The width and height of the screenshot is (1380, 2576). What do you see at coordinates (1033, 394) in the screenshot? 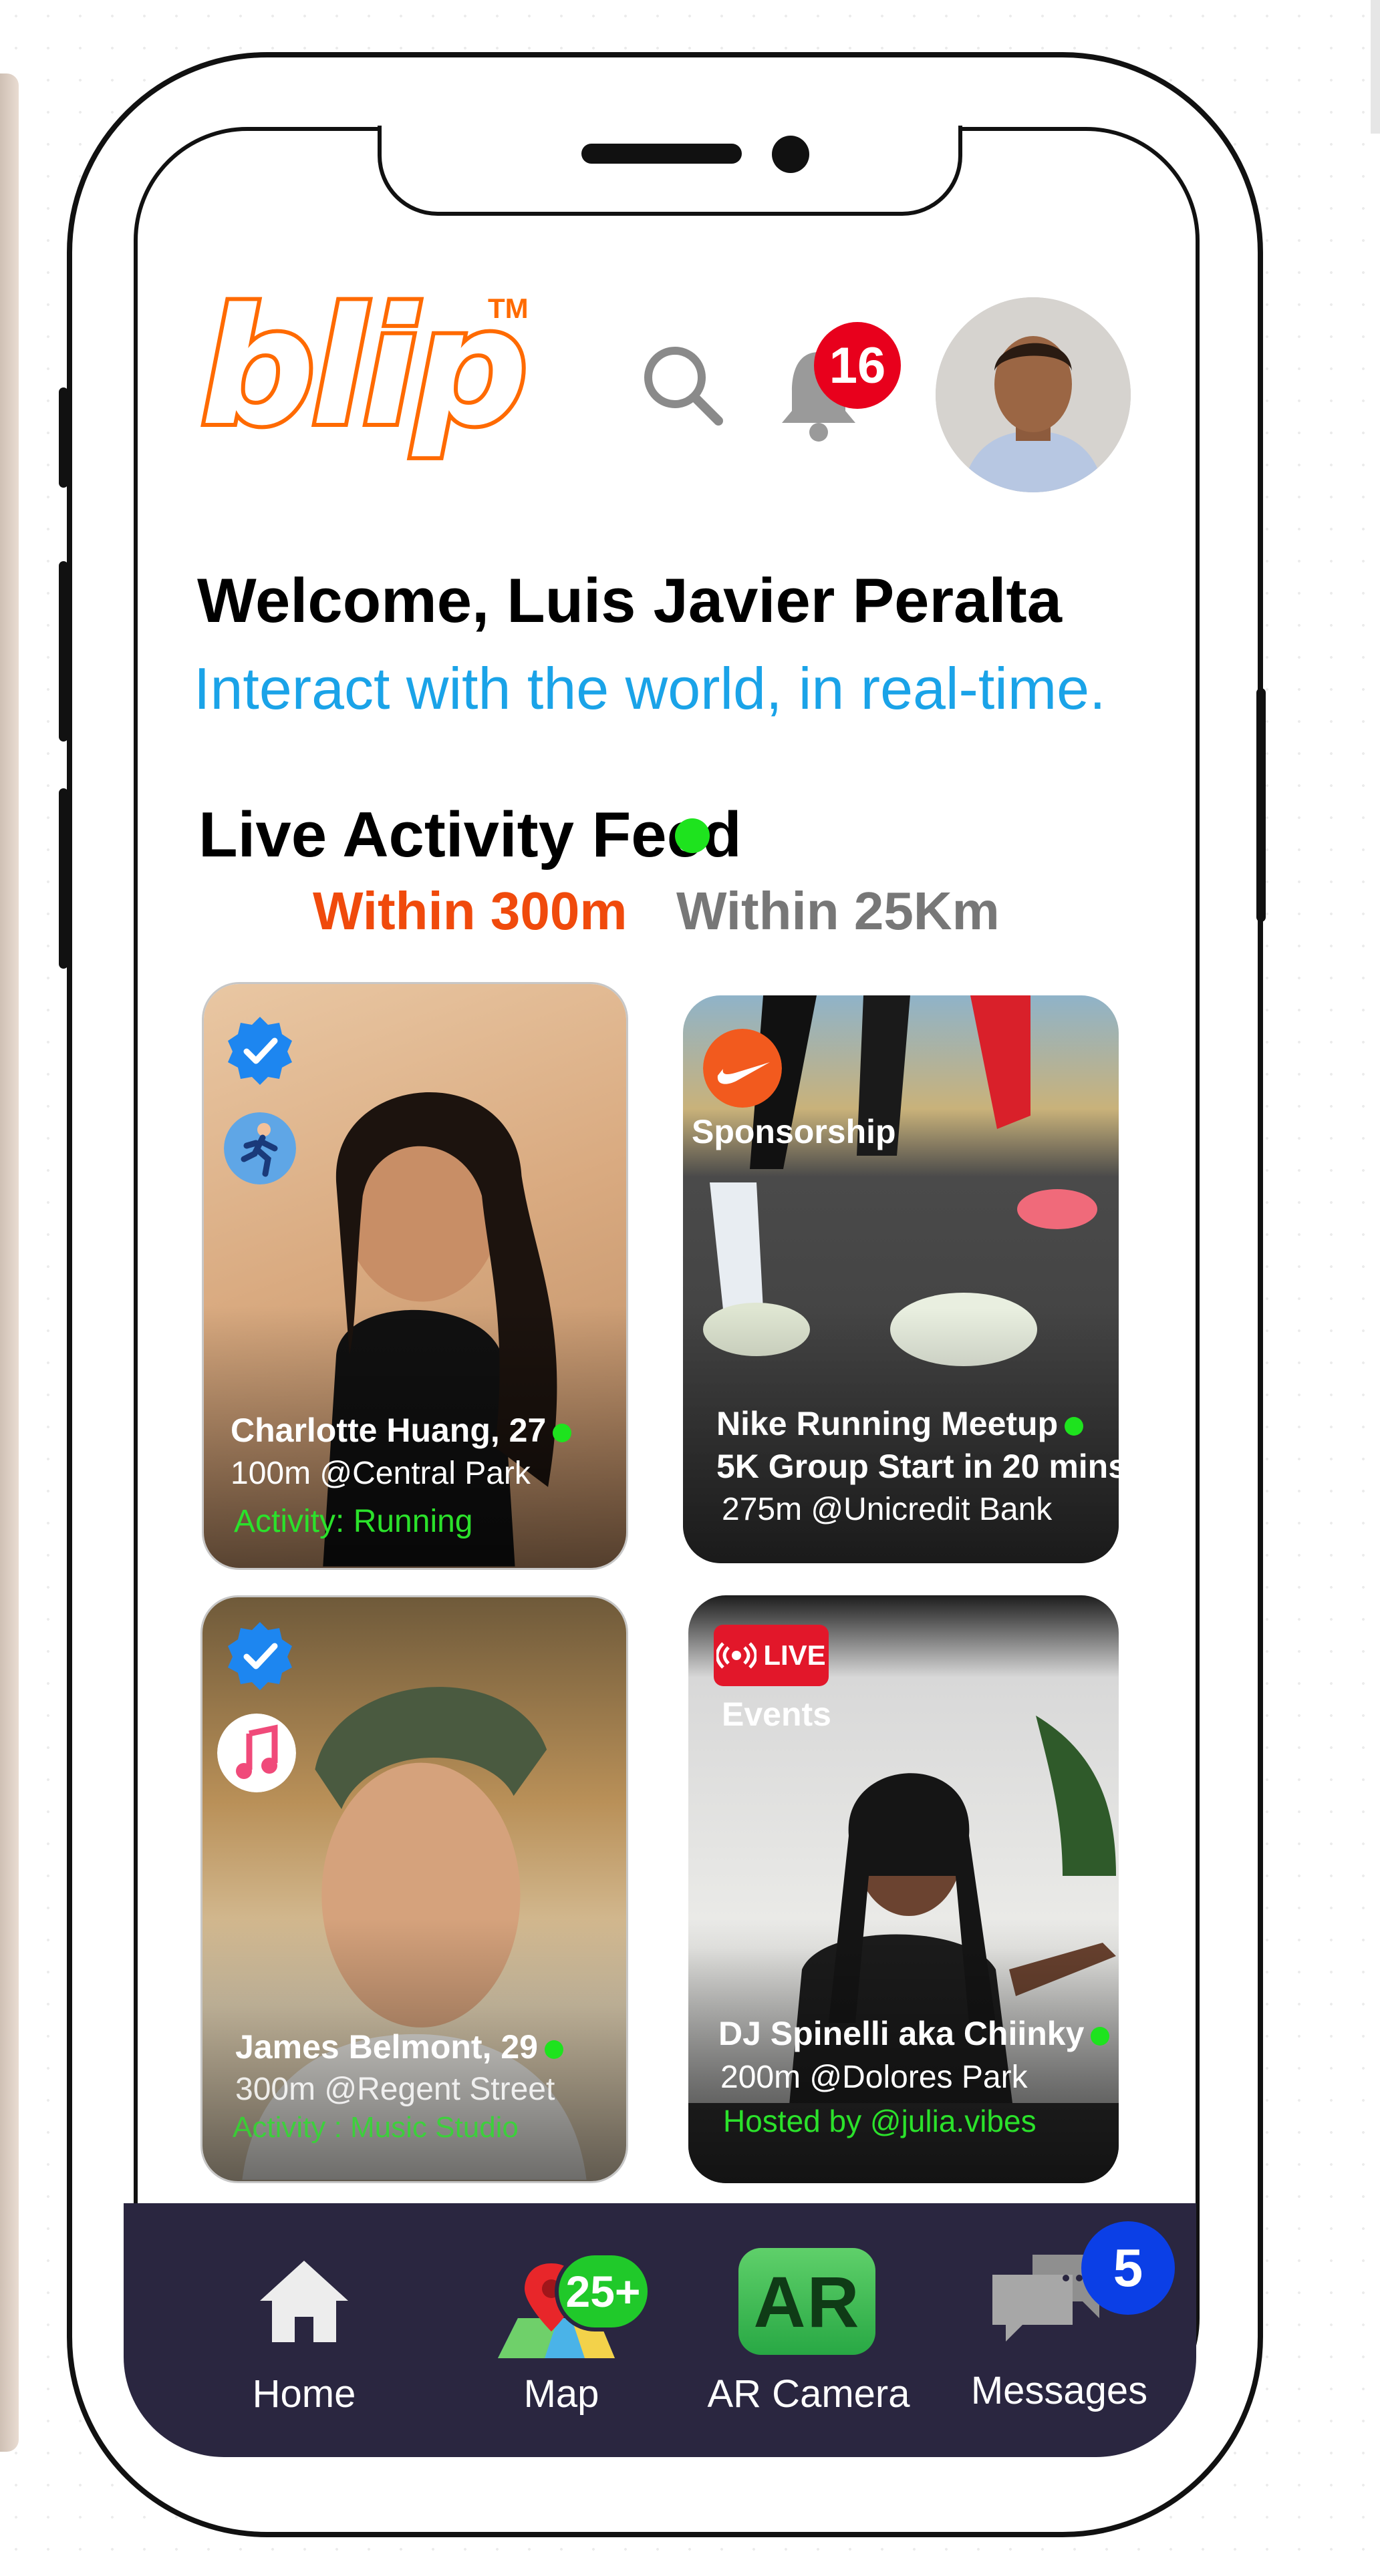
I see `user-avatar` at bounding box center [1033, 394].